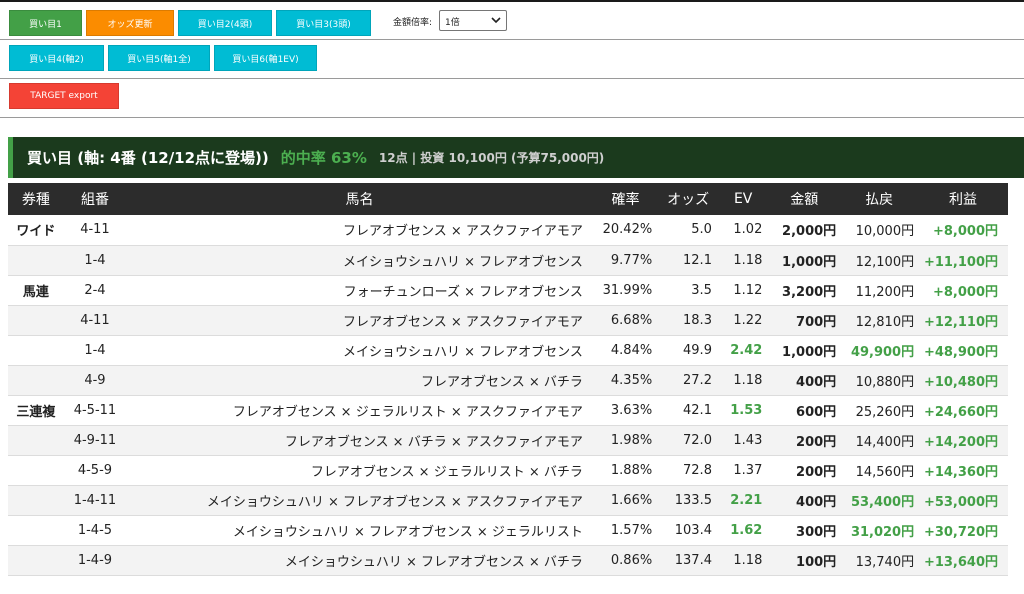 Image resolution: width=1024 pixels, height=594 pixels. What do you see at coordinates (130, 23) in the screenshot?
I see `odds-update-button: オッズ更新` at bounding box center [130, 23].